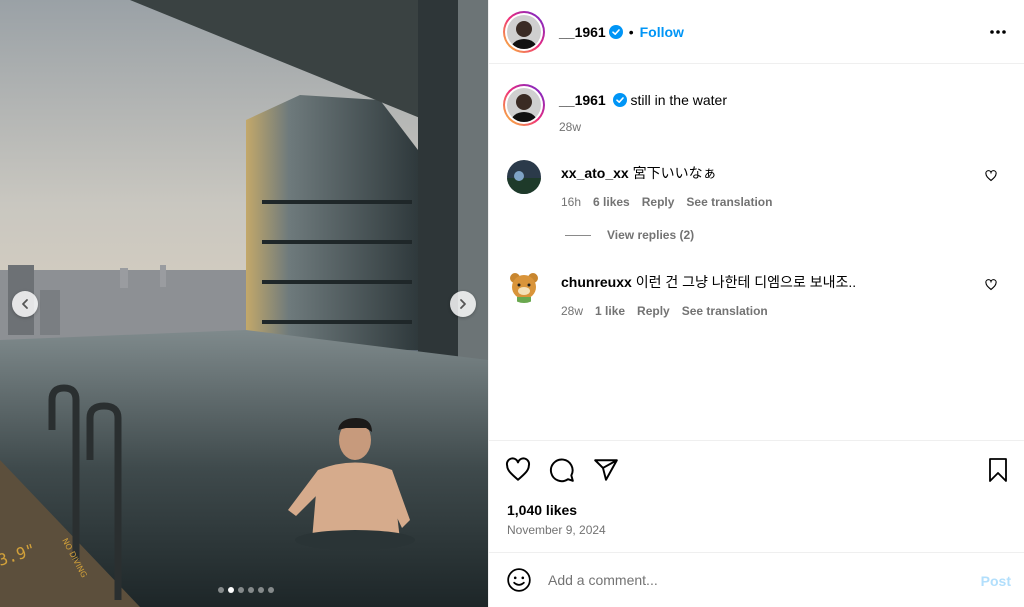 This screenshot has height=607, width=1024. Describe the element at coordinates (572, 311) in the screenshot. I see `comment-time: 28w` at that location.